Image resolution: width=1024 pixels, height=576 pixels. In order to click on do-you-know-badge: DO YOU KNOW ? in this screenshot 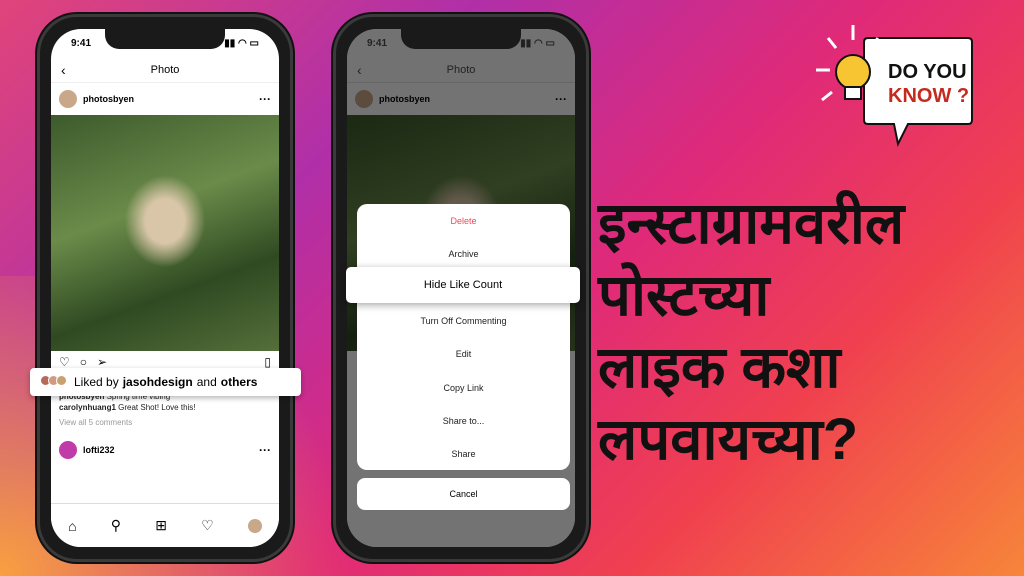, I will do `click(903, 85)`.